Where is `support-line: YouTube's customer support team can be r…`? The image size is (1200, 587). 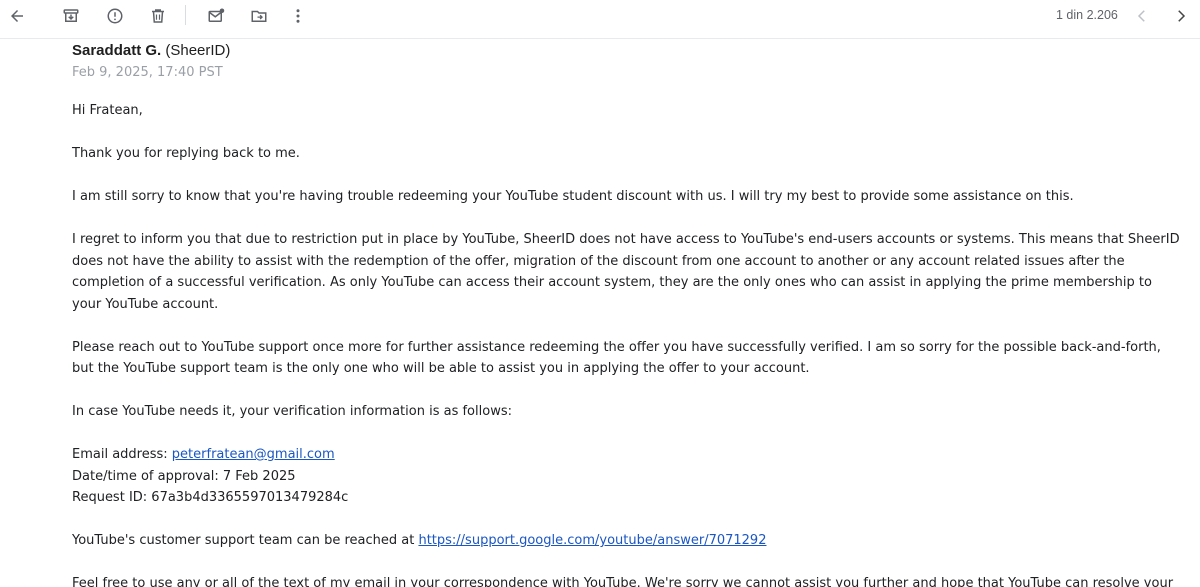
support-line: YouTube's customer support team can be r… is located at coordinates (627, 541).